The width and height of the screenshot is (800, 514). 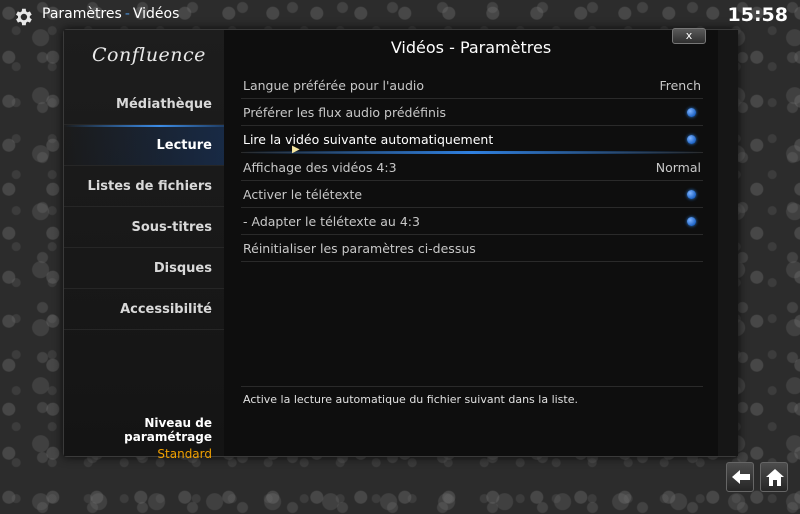 I want to click on clock: 15:58, so click(x=757, y=15).